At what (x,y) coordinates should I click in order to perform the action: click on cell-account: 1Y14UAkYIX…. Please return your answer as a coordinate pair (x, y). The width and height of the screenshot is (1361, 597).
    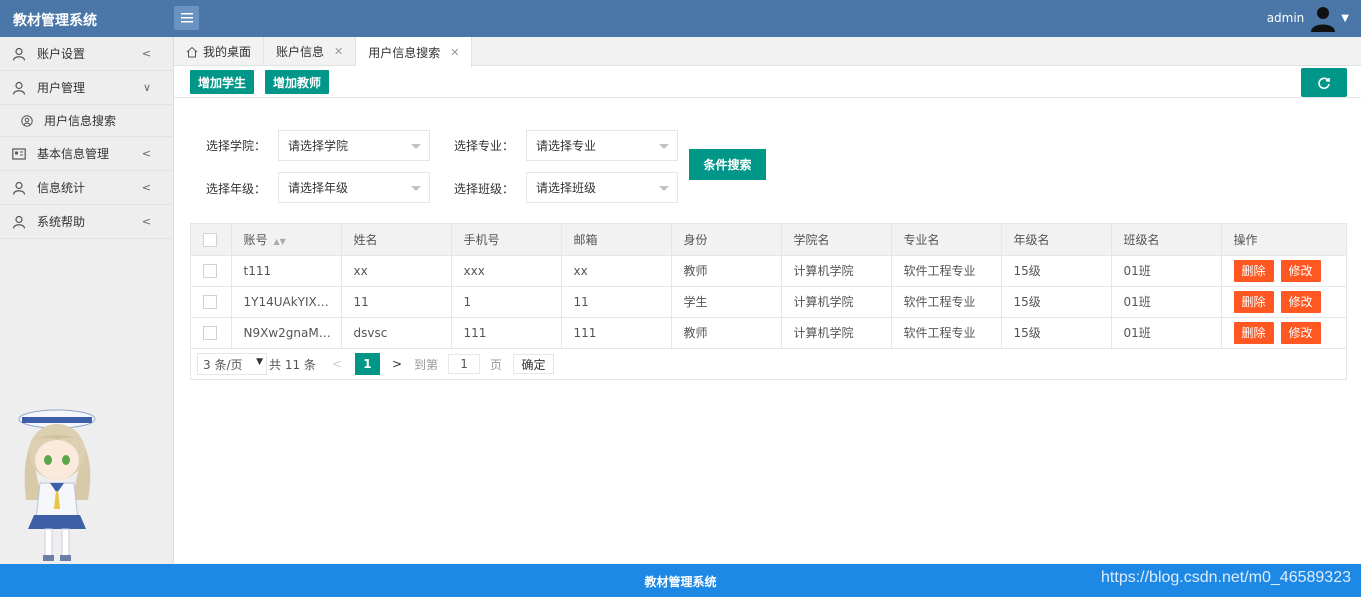
    Looking at the image, I should click on (286, 302).